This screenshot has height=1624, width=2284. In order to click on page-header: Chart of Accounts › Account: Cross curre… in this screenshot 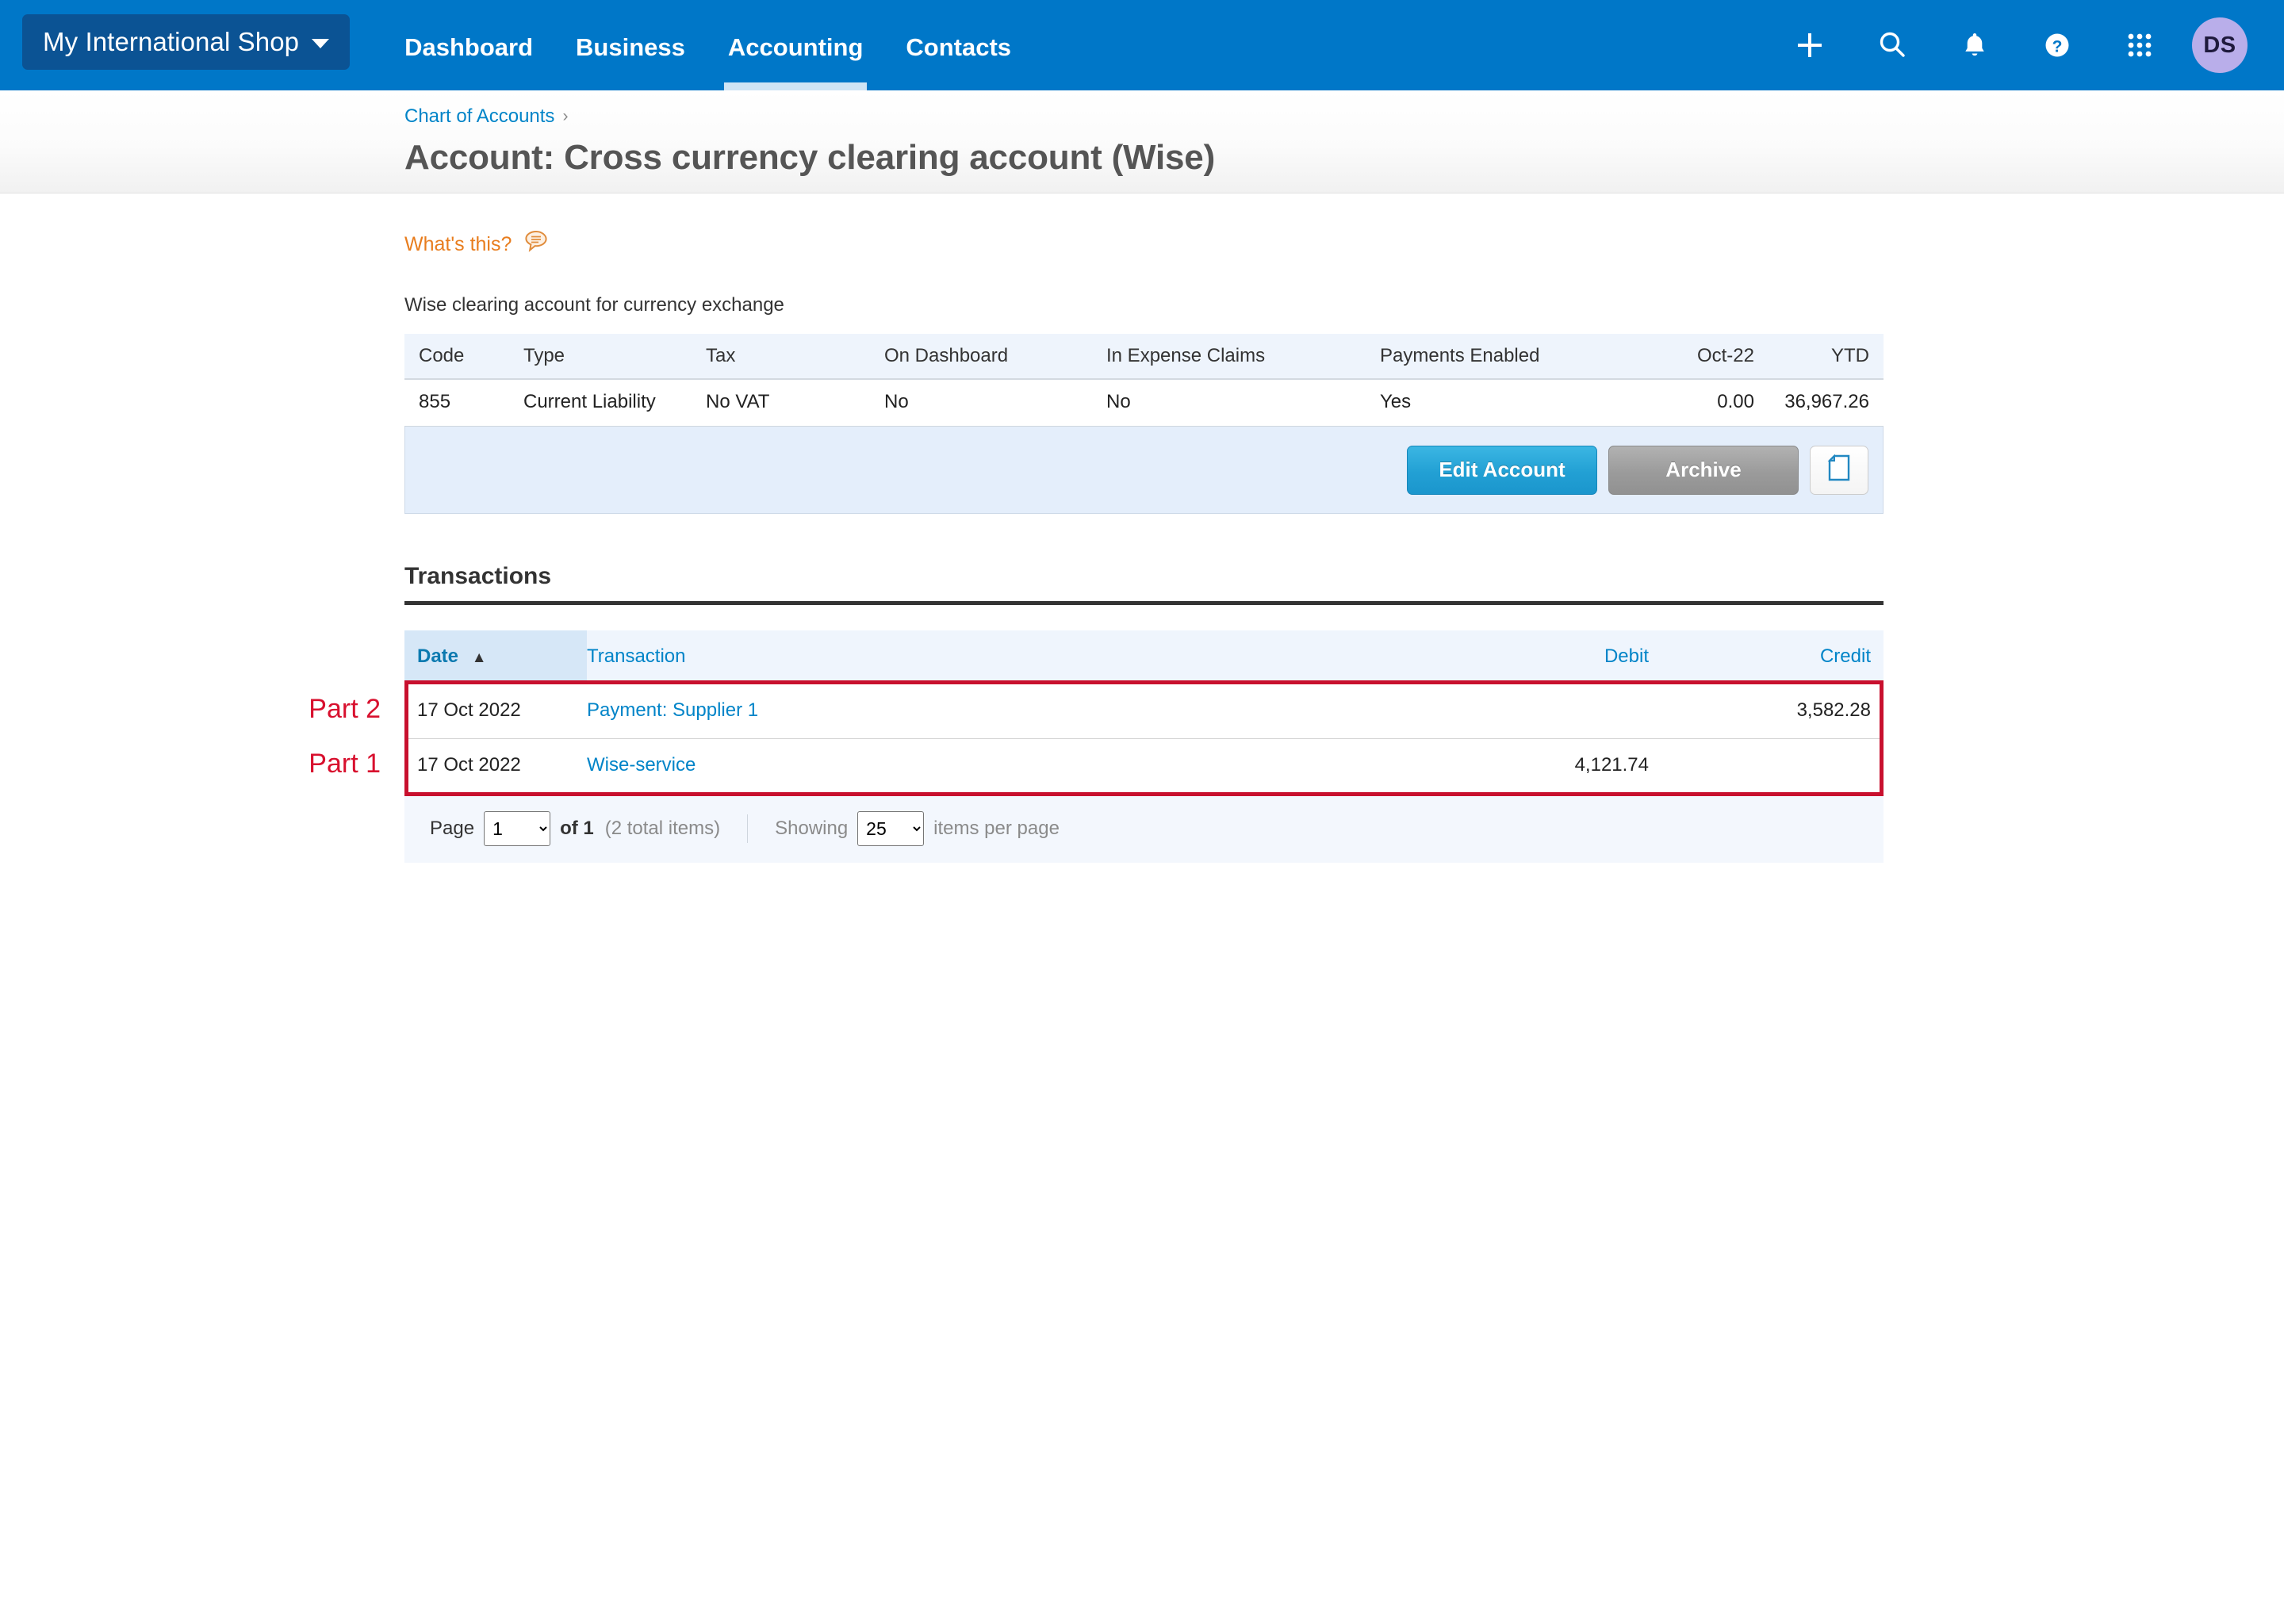, I will do `click(1142, 141)`.